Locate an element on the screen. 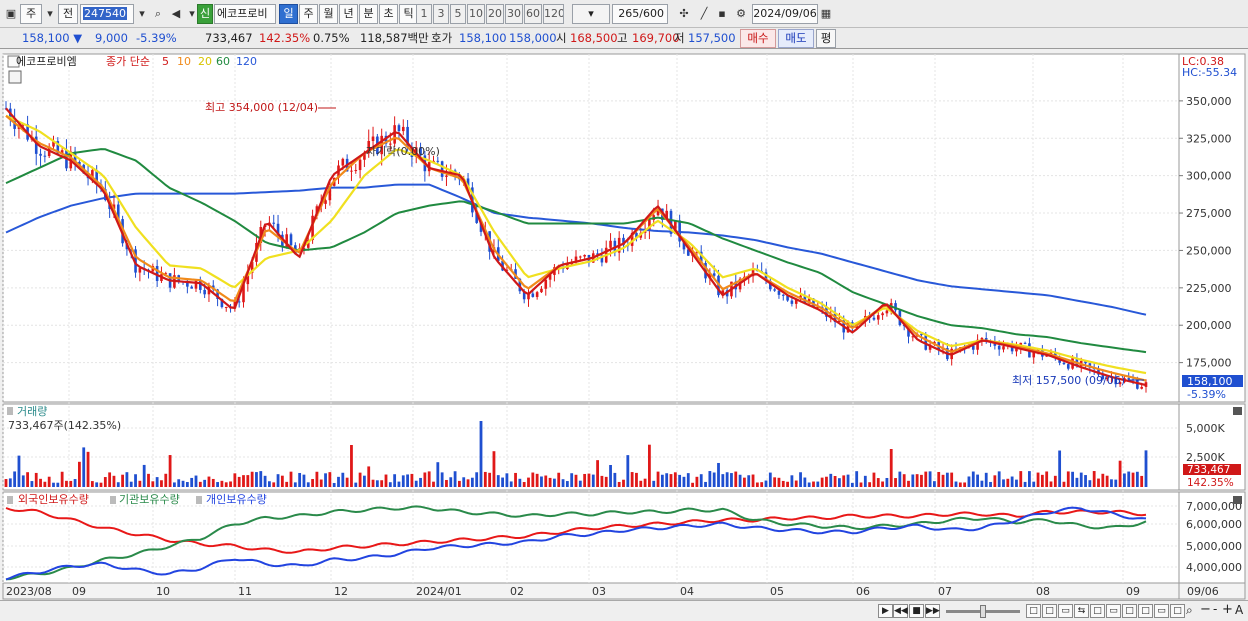 The height and width of the screenshot is (621, 1248). zoom-out-icon: − is located at coordinates (1205, 609).